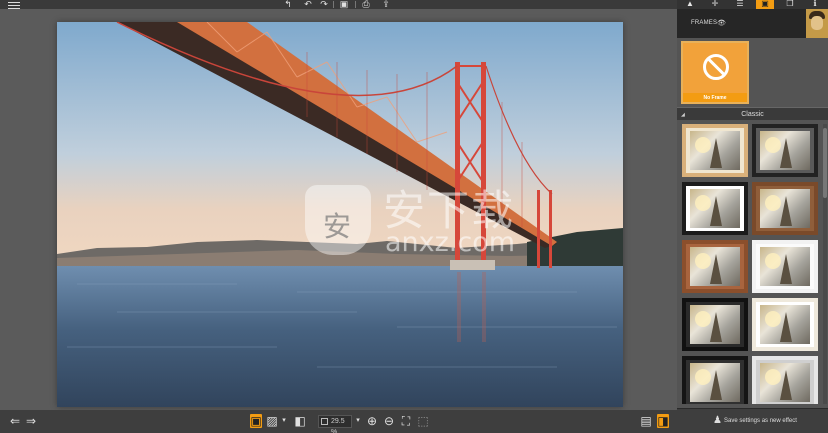 The height and width of the screenshot is (433, 828). What do you see at coordinates (324, 421) in the screenshot?
I see `zoom-frame-icon` at bounding box center [324, 421].